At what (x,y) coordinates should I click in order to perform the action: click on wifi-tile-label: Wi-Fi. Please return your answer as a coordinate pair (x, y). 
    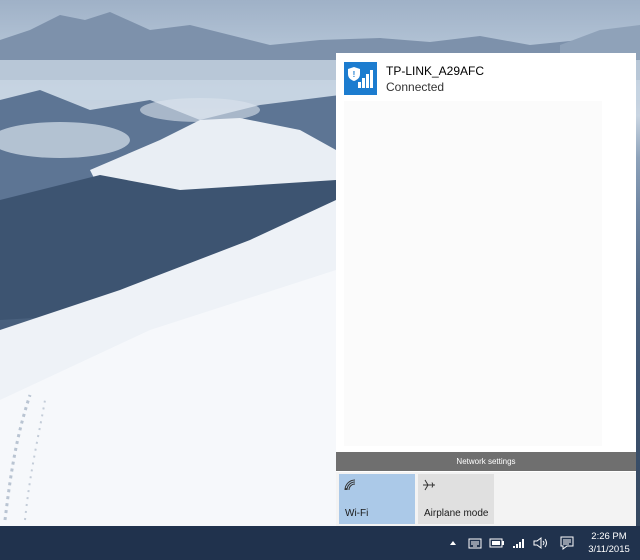
    Looking at the image, I should click on (357, 513).